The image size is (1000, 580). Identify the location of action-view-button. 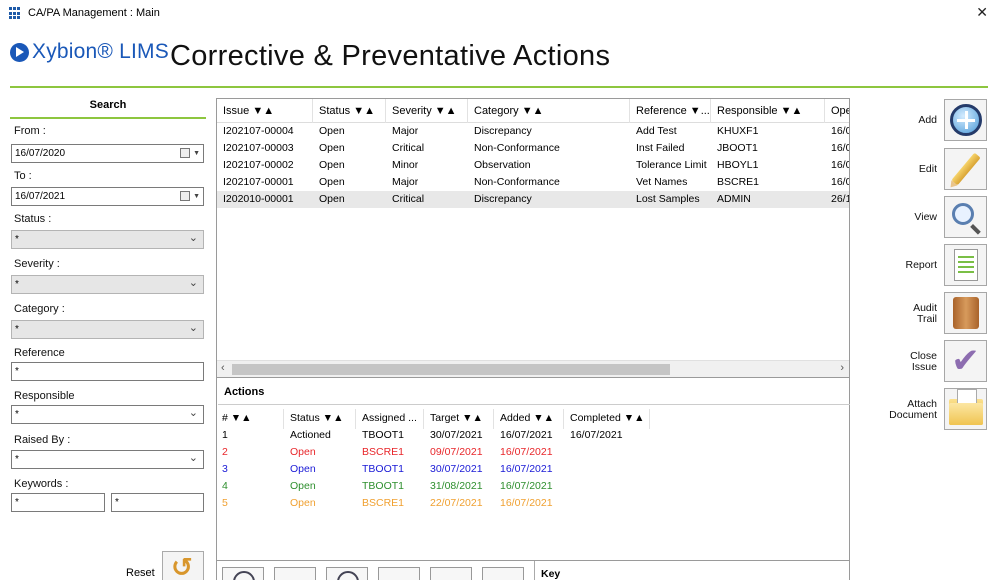
(347, 573).